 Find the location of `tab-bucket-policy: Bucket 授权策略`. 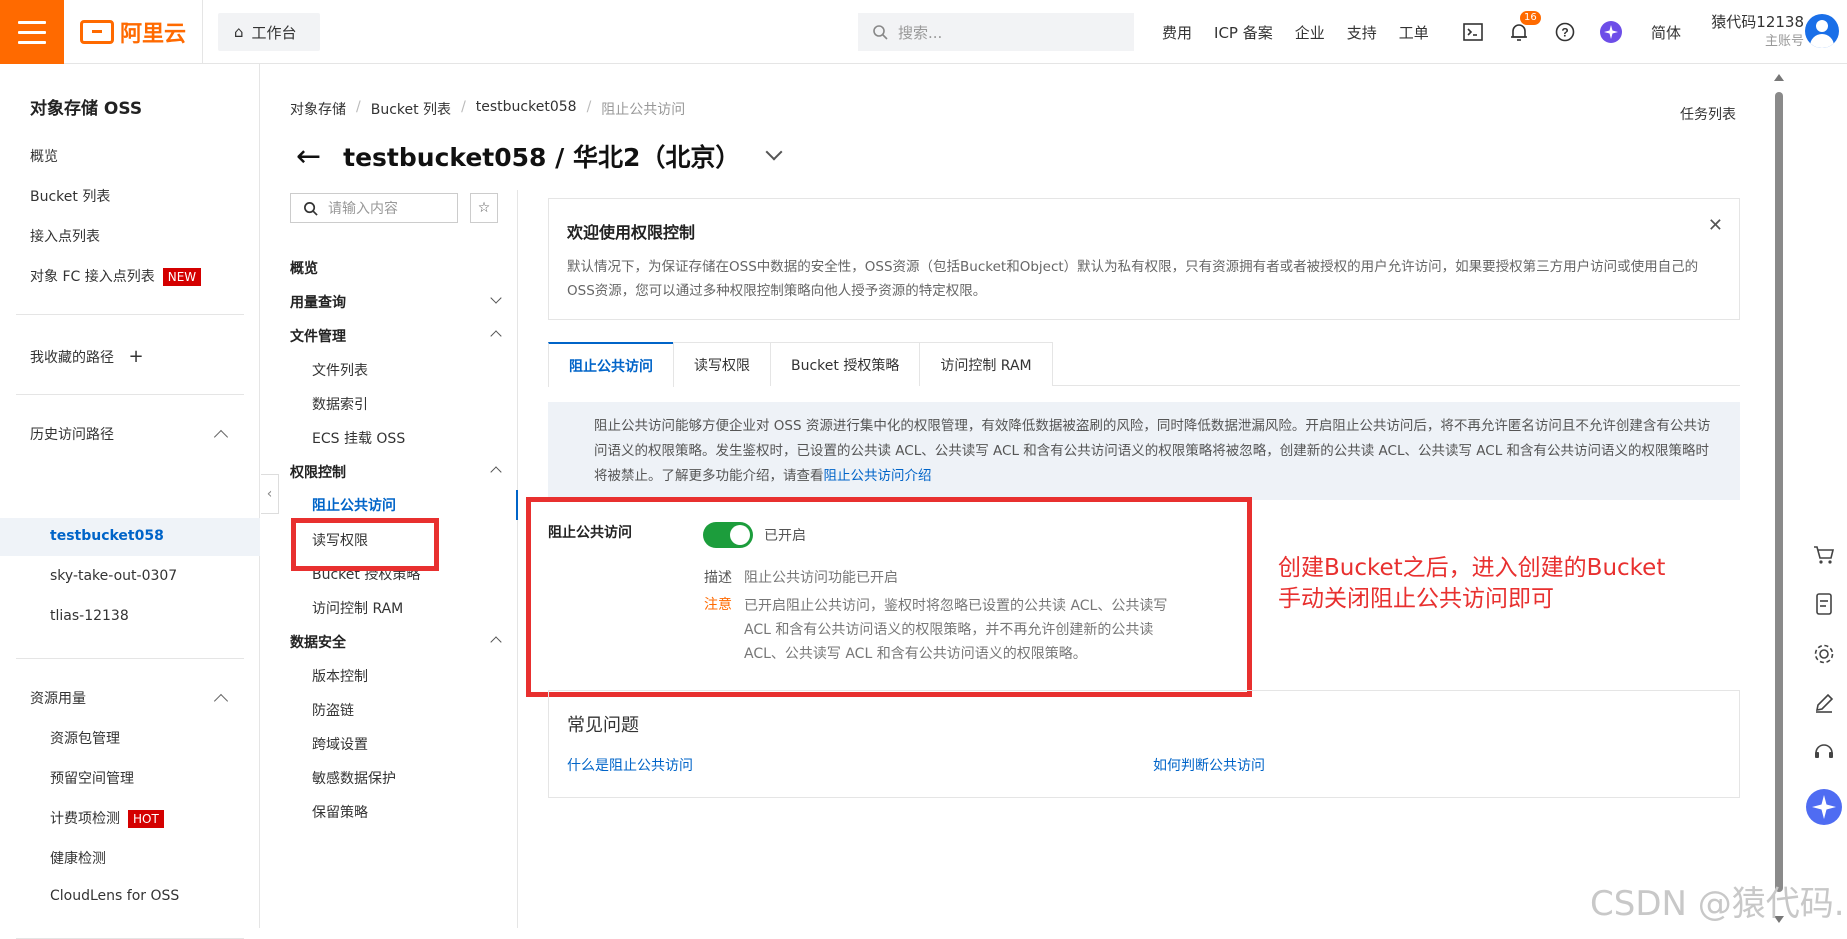

tab-bucket-policy: Bucket 授权策略 is located at coordinates (845, 364).